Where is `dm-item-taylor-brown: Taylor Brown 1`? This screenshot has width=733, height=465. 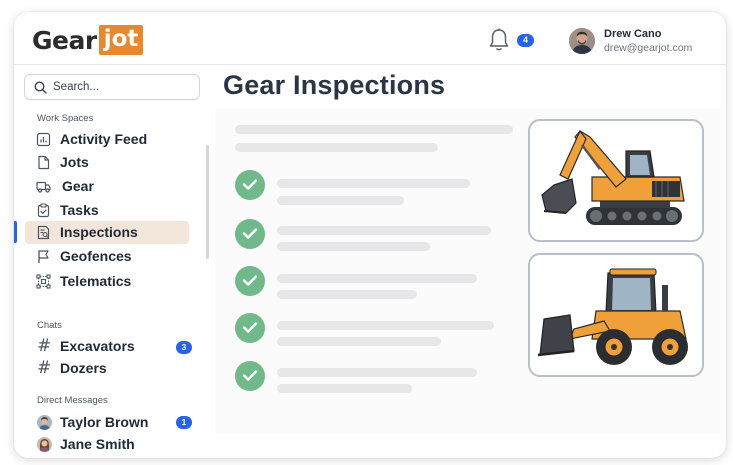
dm-item-taylor-brown: Taylor Brown 1 is located at coordinates (108, 422).